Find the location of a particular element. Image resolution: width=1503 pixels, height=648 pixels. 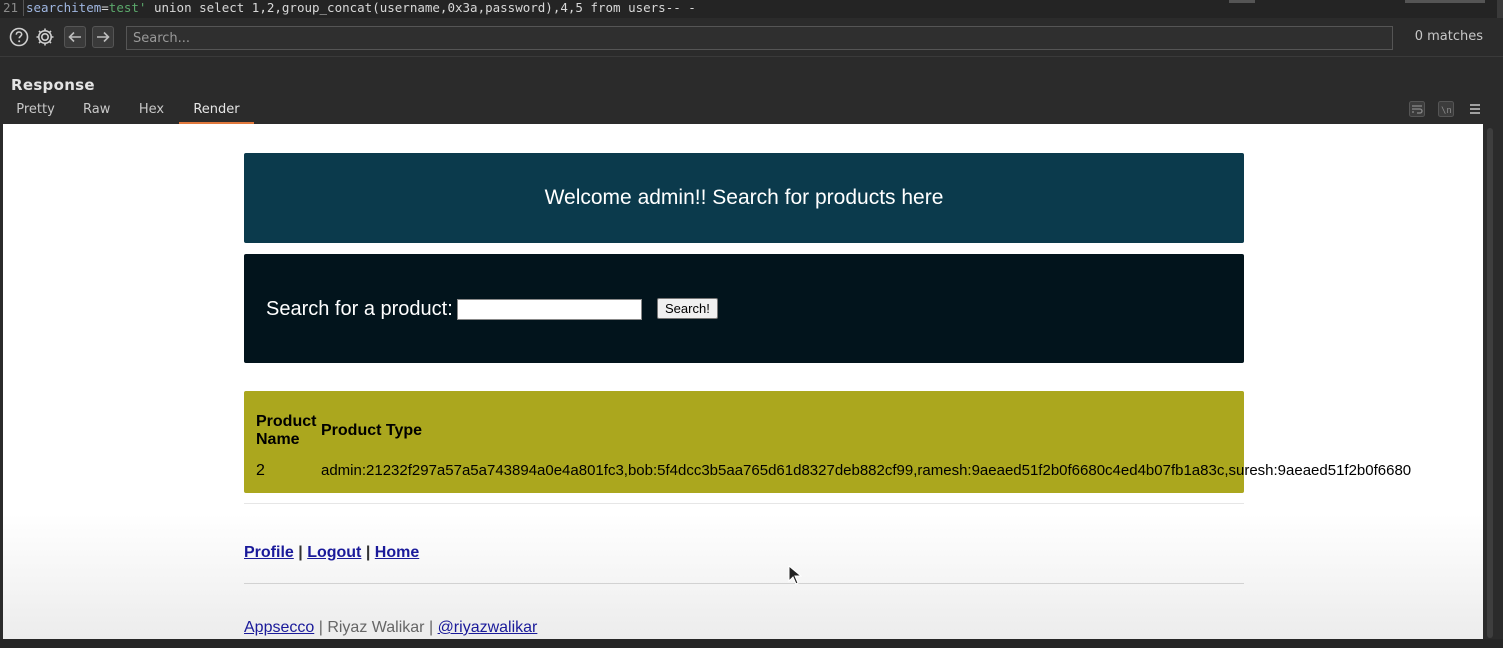

help-icon is located at coordinates (19, 37).